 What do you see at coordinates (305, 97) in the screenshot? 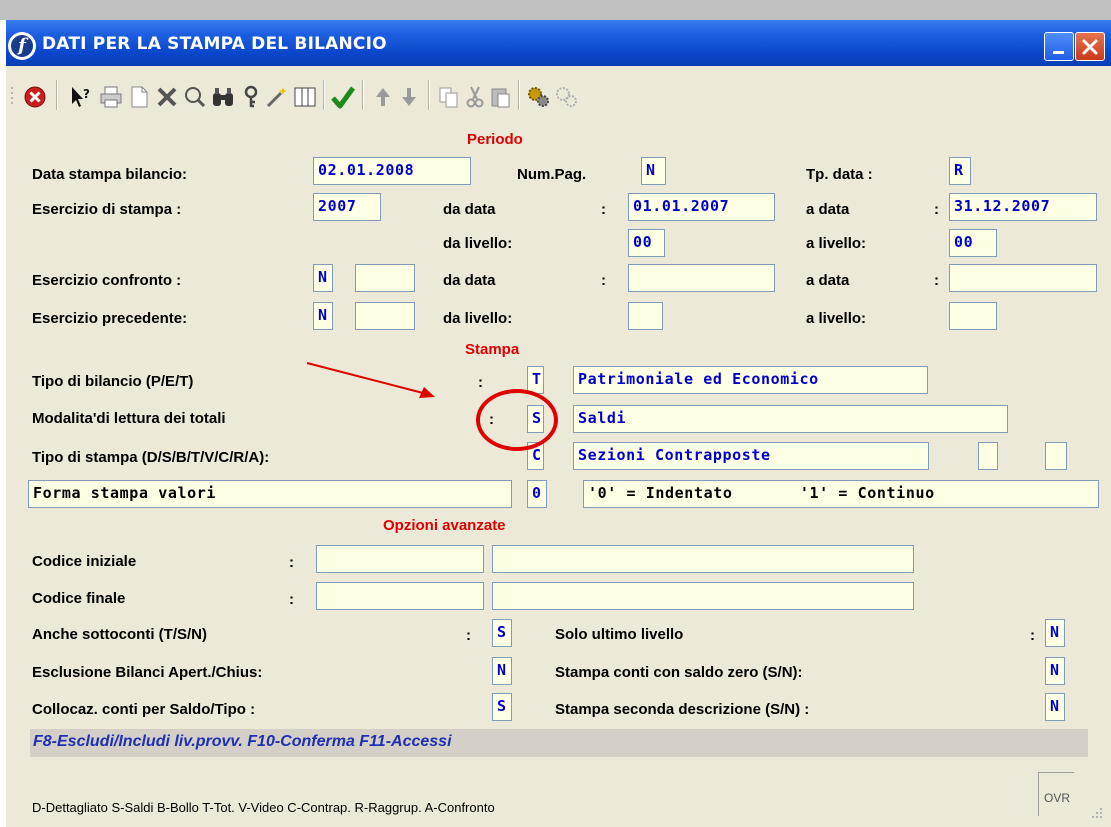
I see `columns-icon` at bounding box center [305, 97].